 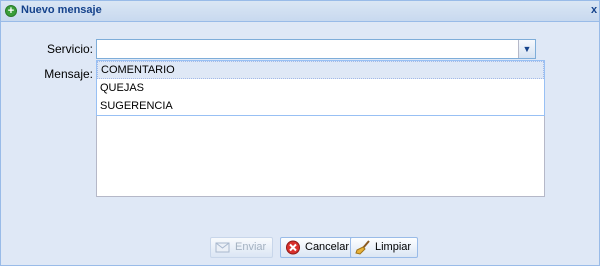 I want to click on enviar-button: Enviar, so click(x=242, y=247).